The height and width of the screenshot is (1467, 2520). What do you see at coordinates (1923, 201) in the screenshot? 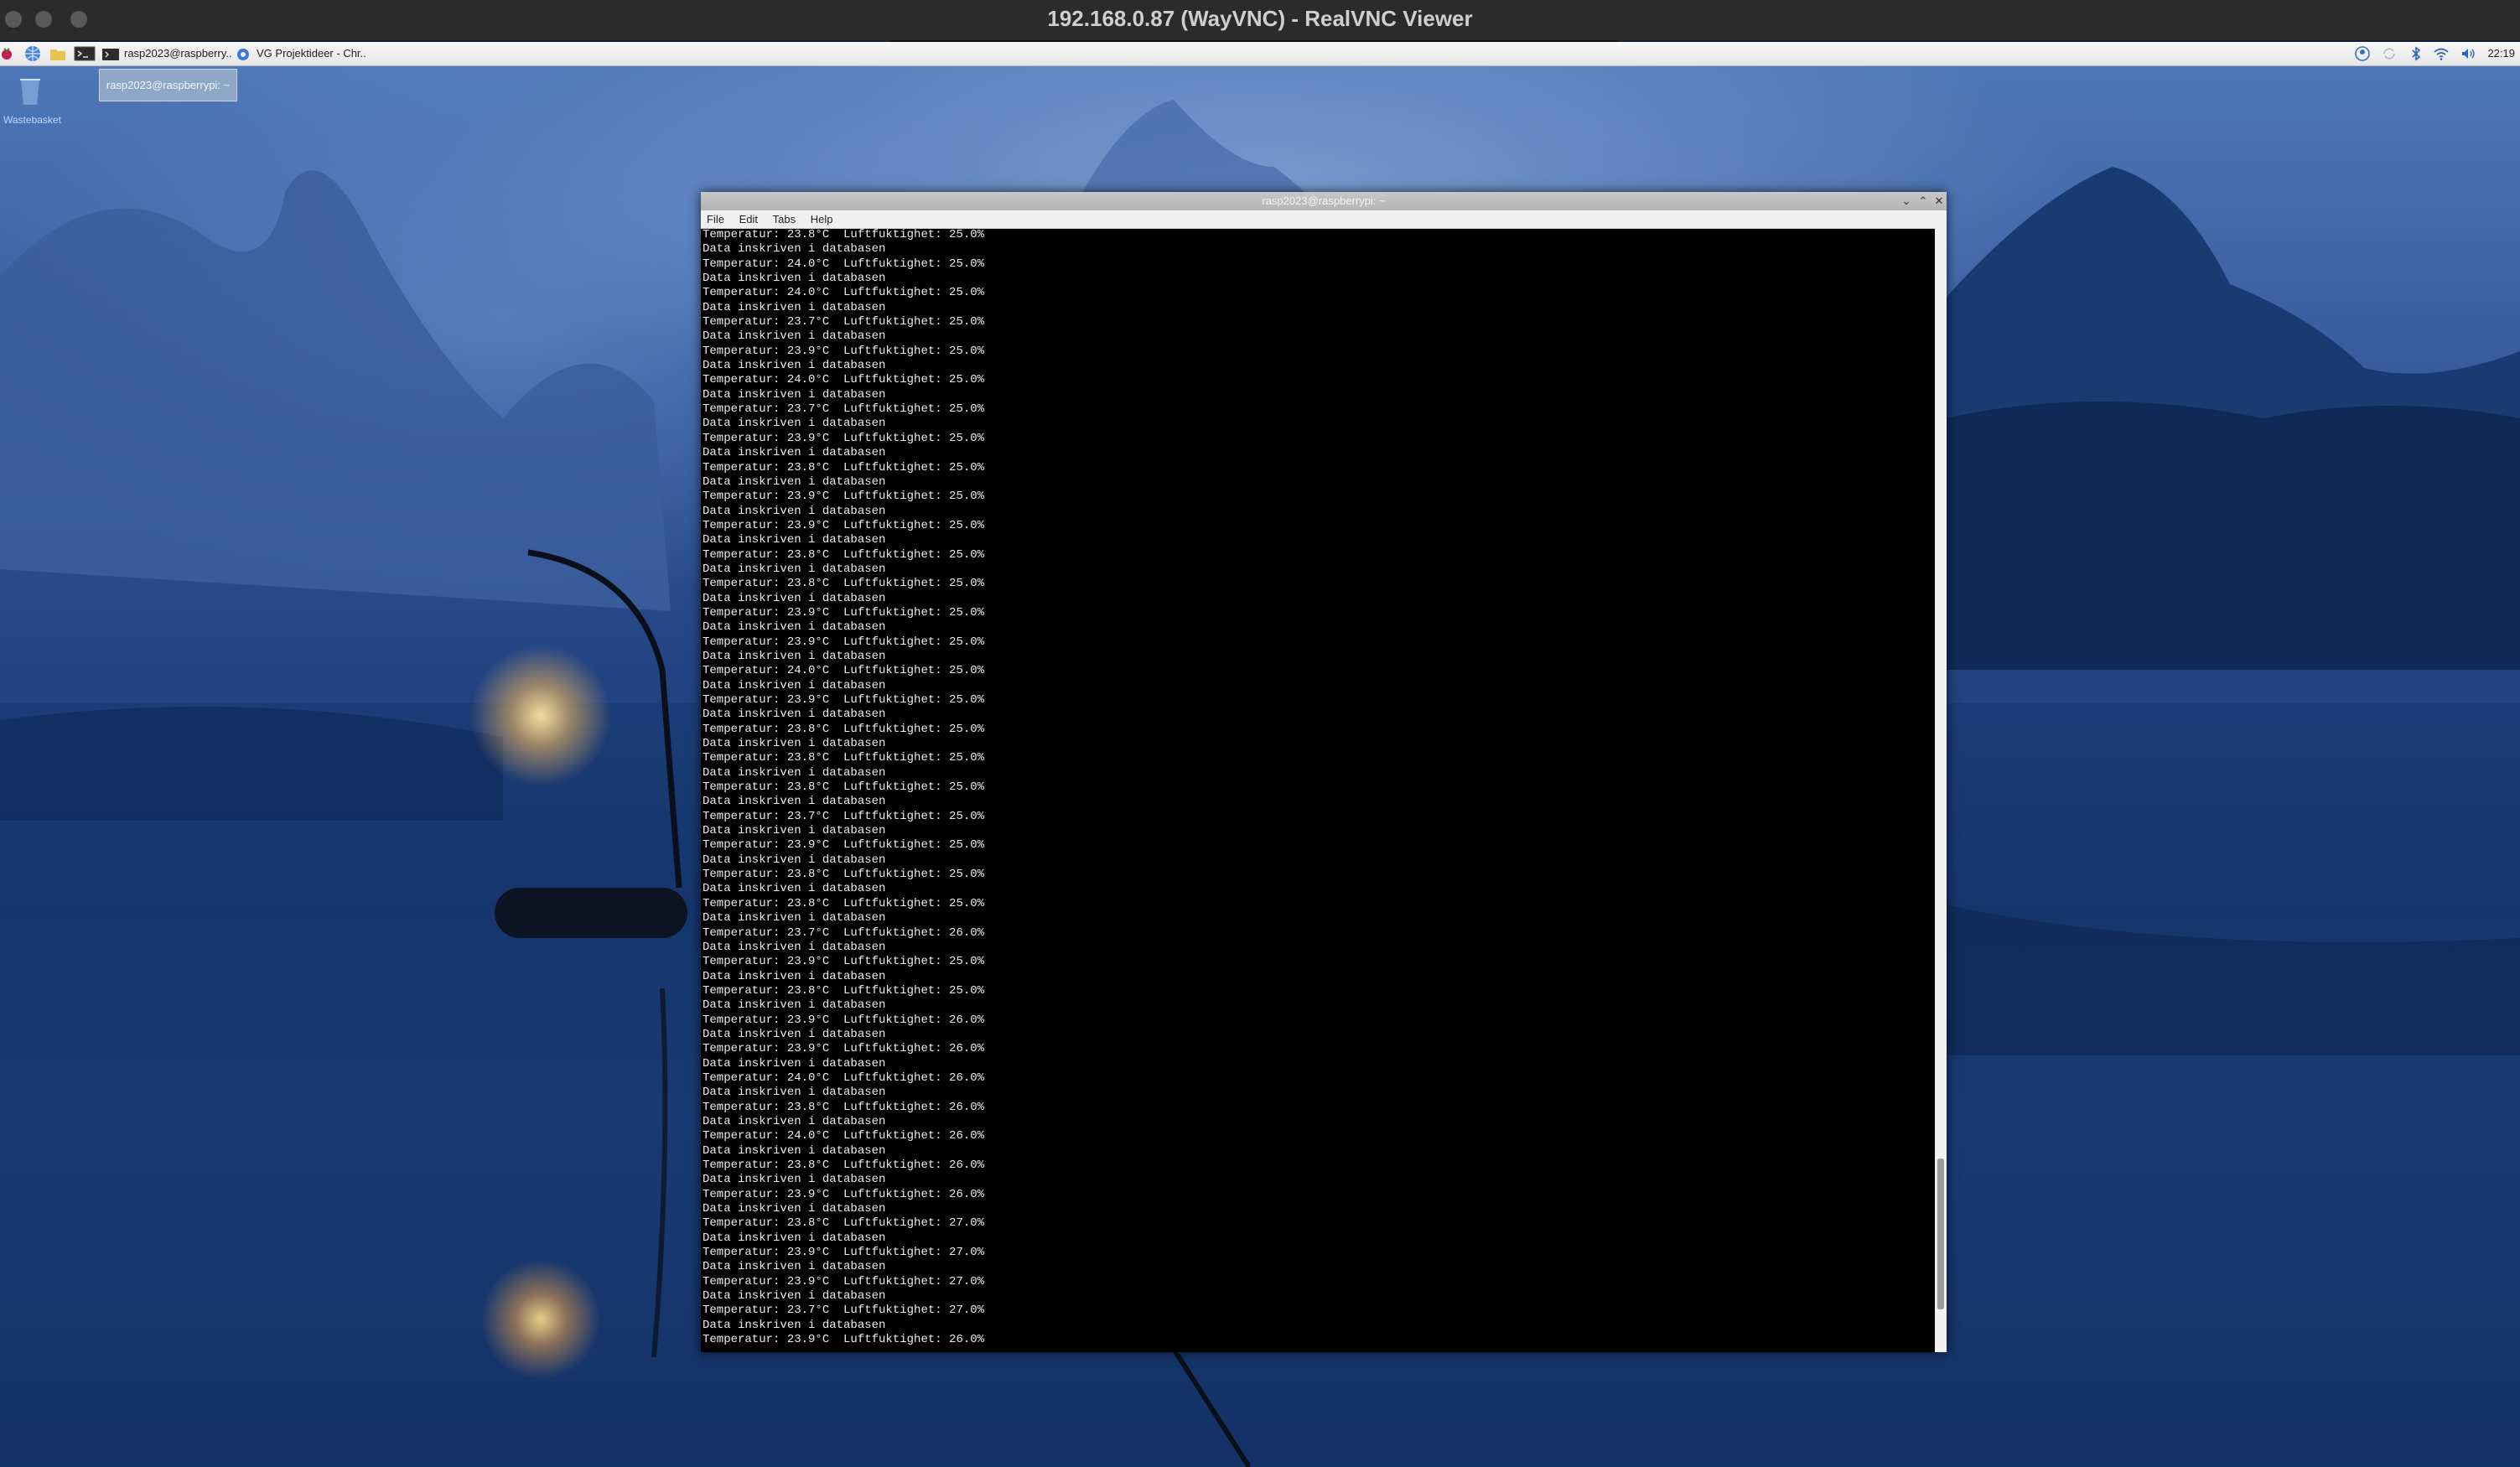
I see `maximize-icon: ⌃` at bounding box center [1923, 201].